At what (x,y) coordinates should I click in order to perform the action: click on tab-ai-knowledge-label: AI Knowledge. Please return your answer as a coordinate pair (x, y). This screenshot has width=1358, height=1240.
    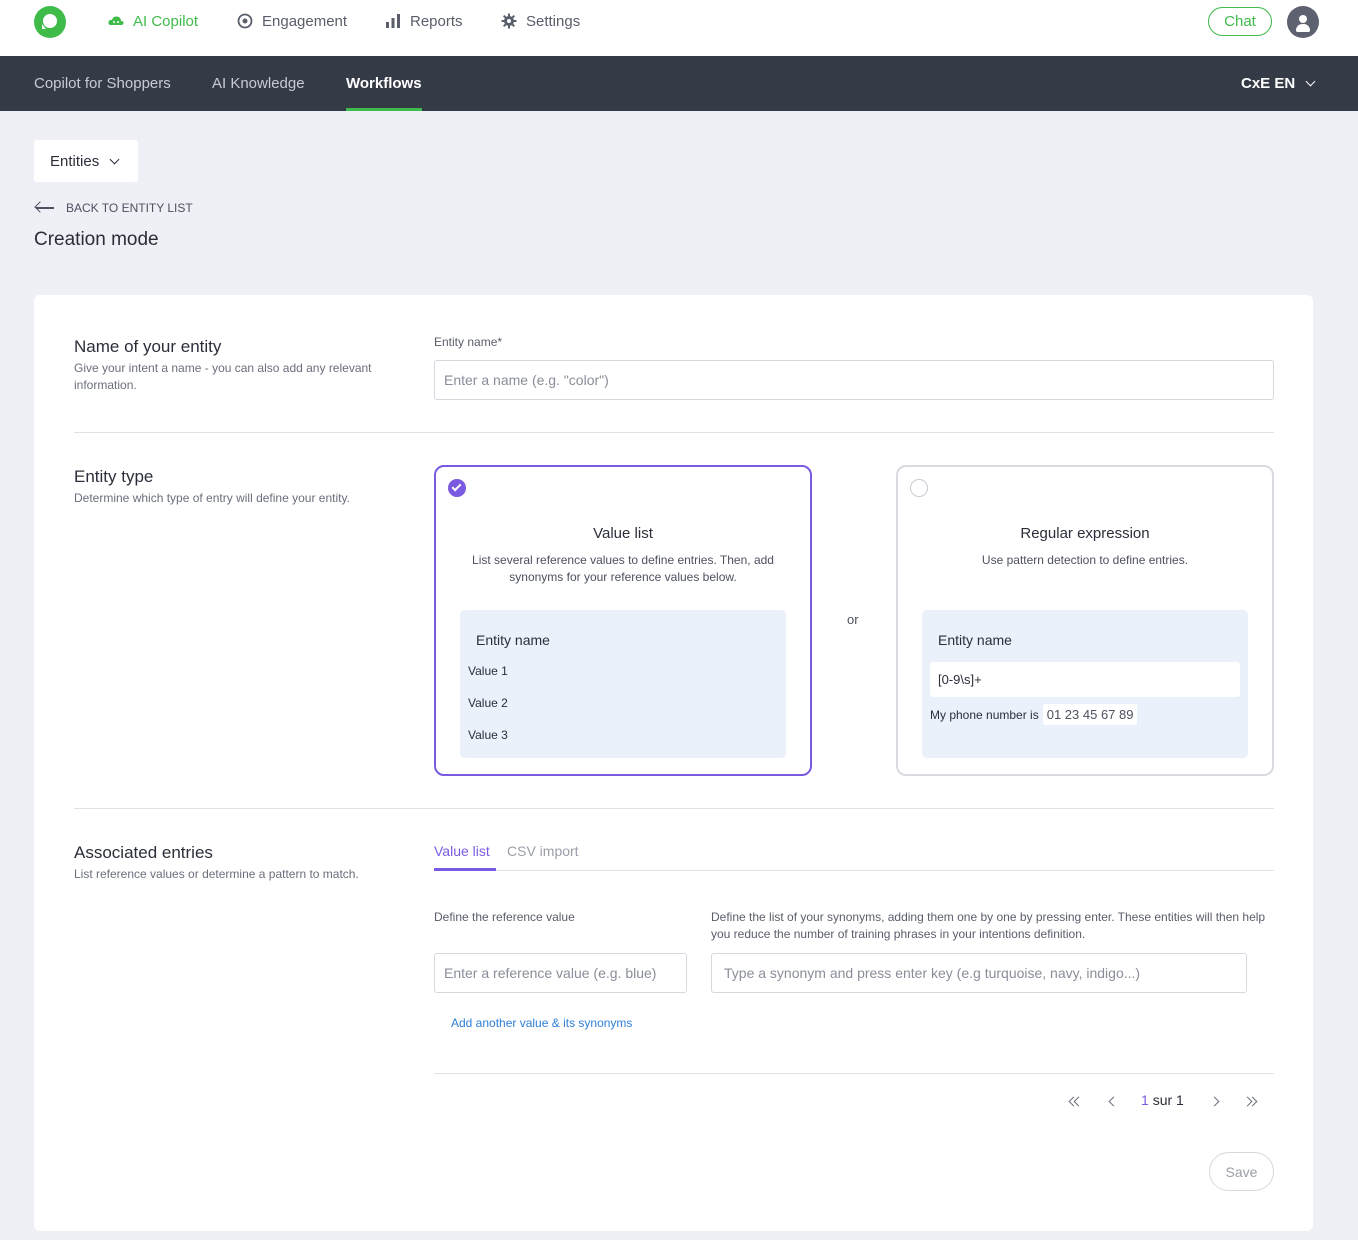
    Looking at the image, I should click on (258, 83).